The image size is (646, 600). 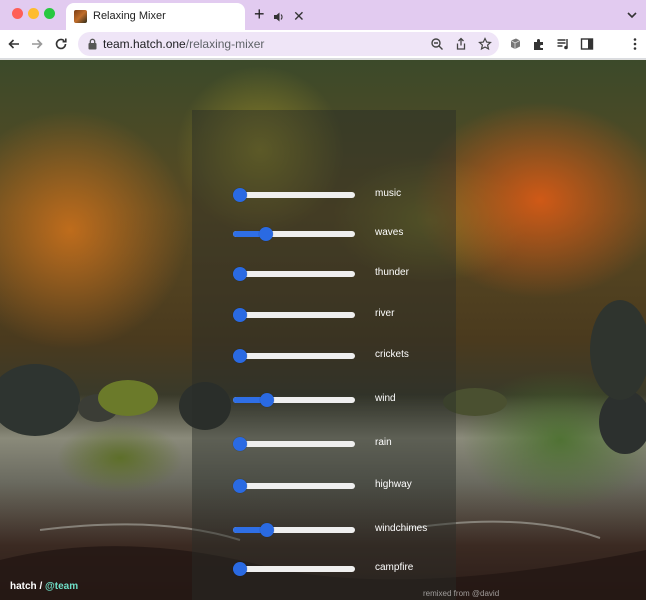 I want to click on track-label: highway, so click(x=393, y=484).